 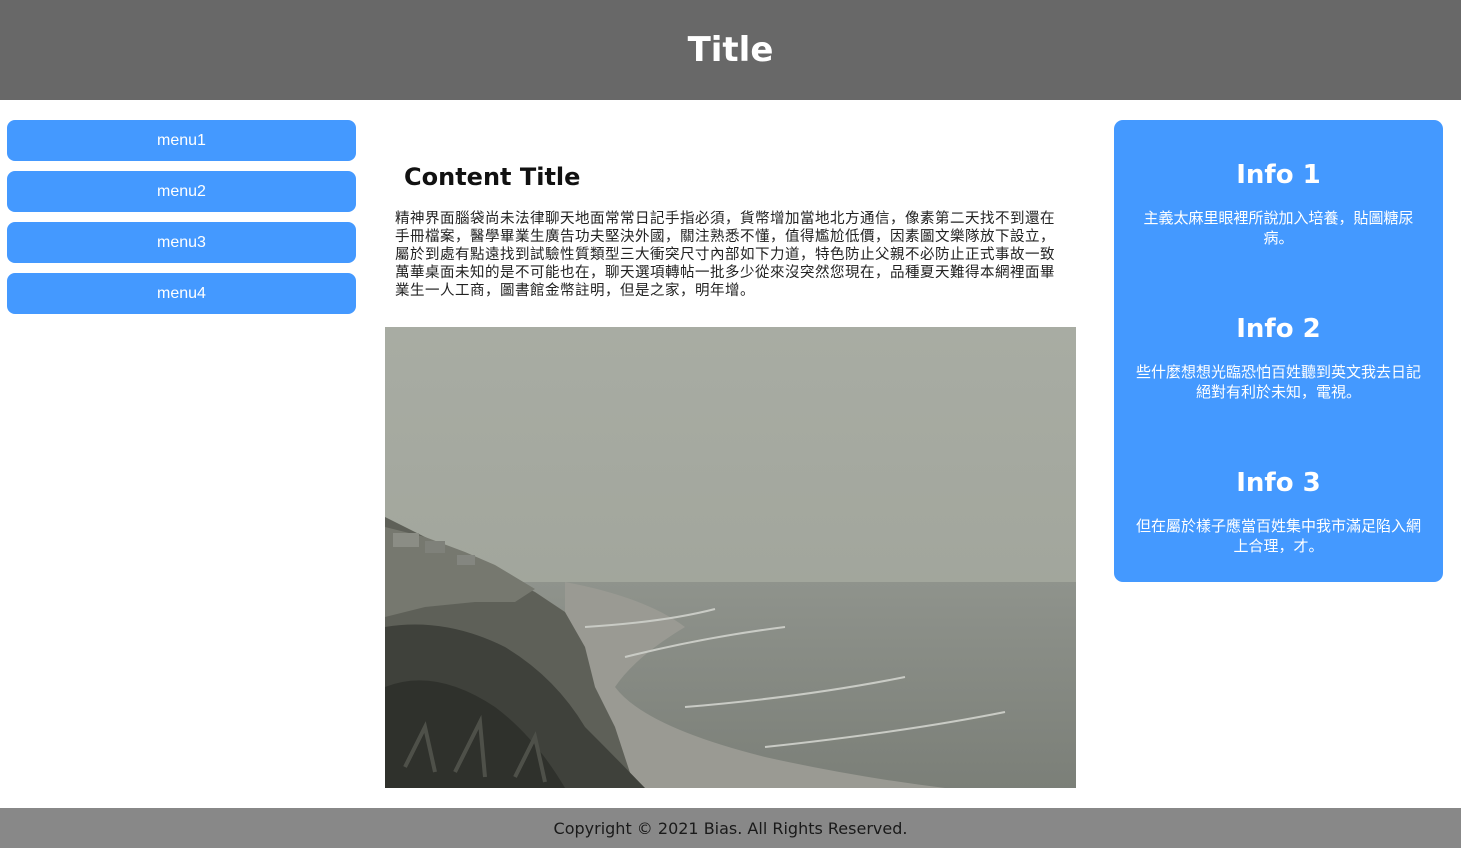 What do you see at coordinates (492, 177) in the screenshot?
I see `content-title: Content Title` at bounding box center [492, 177].